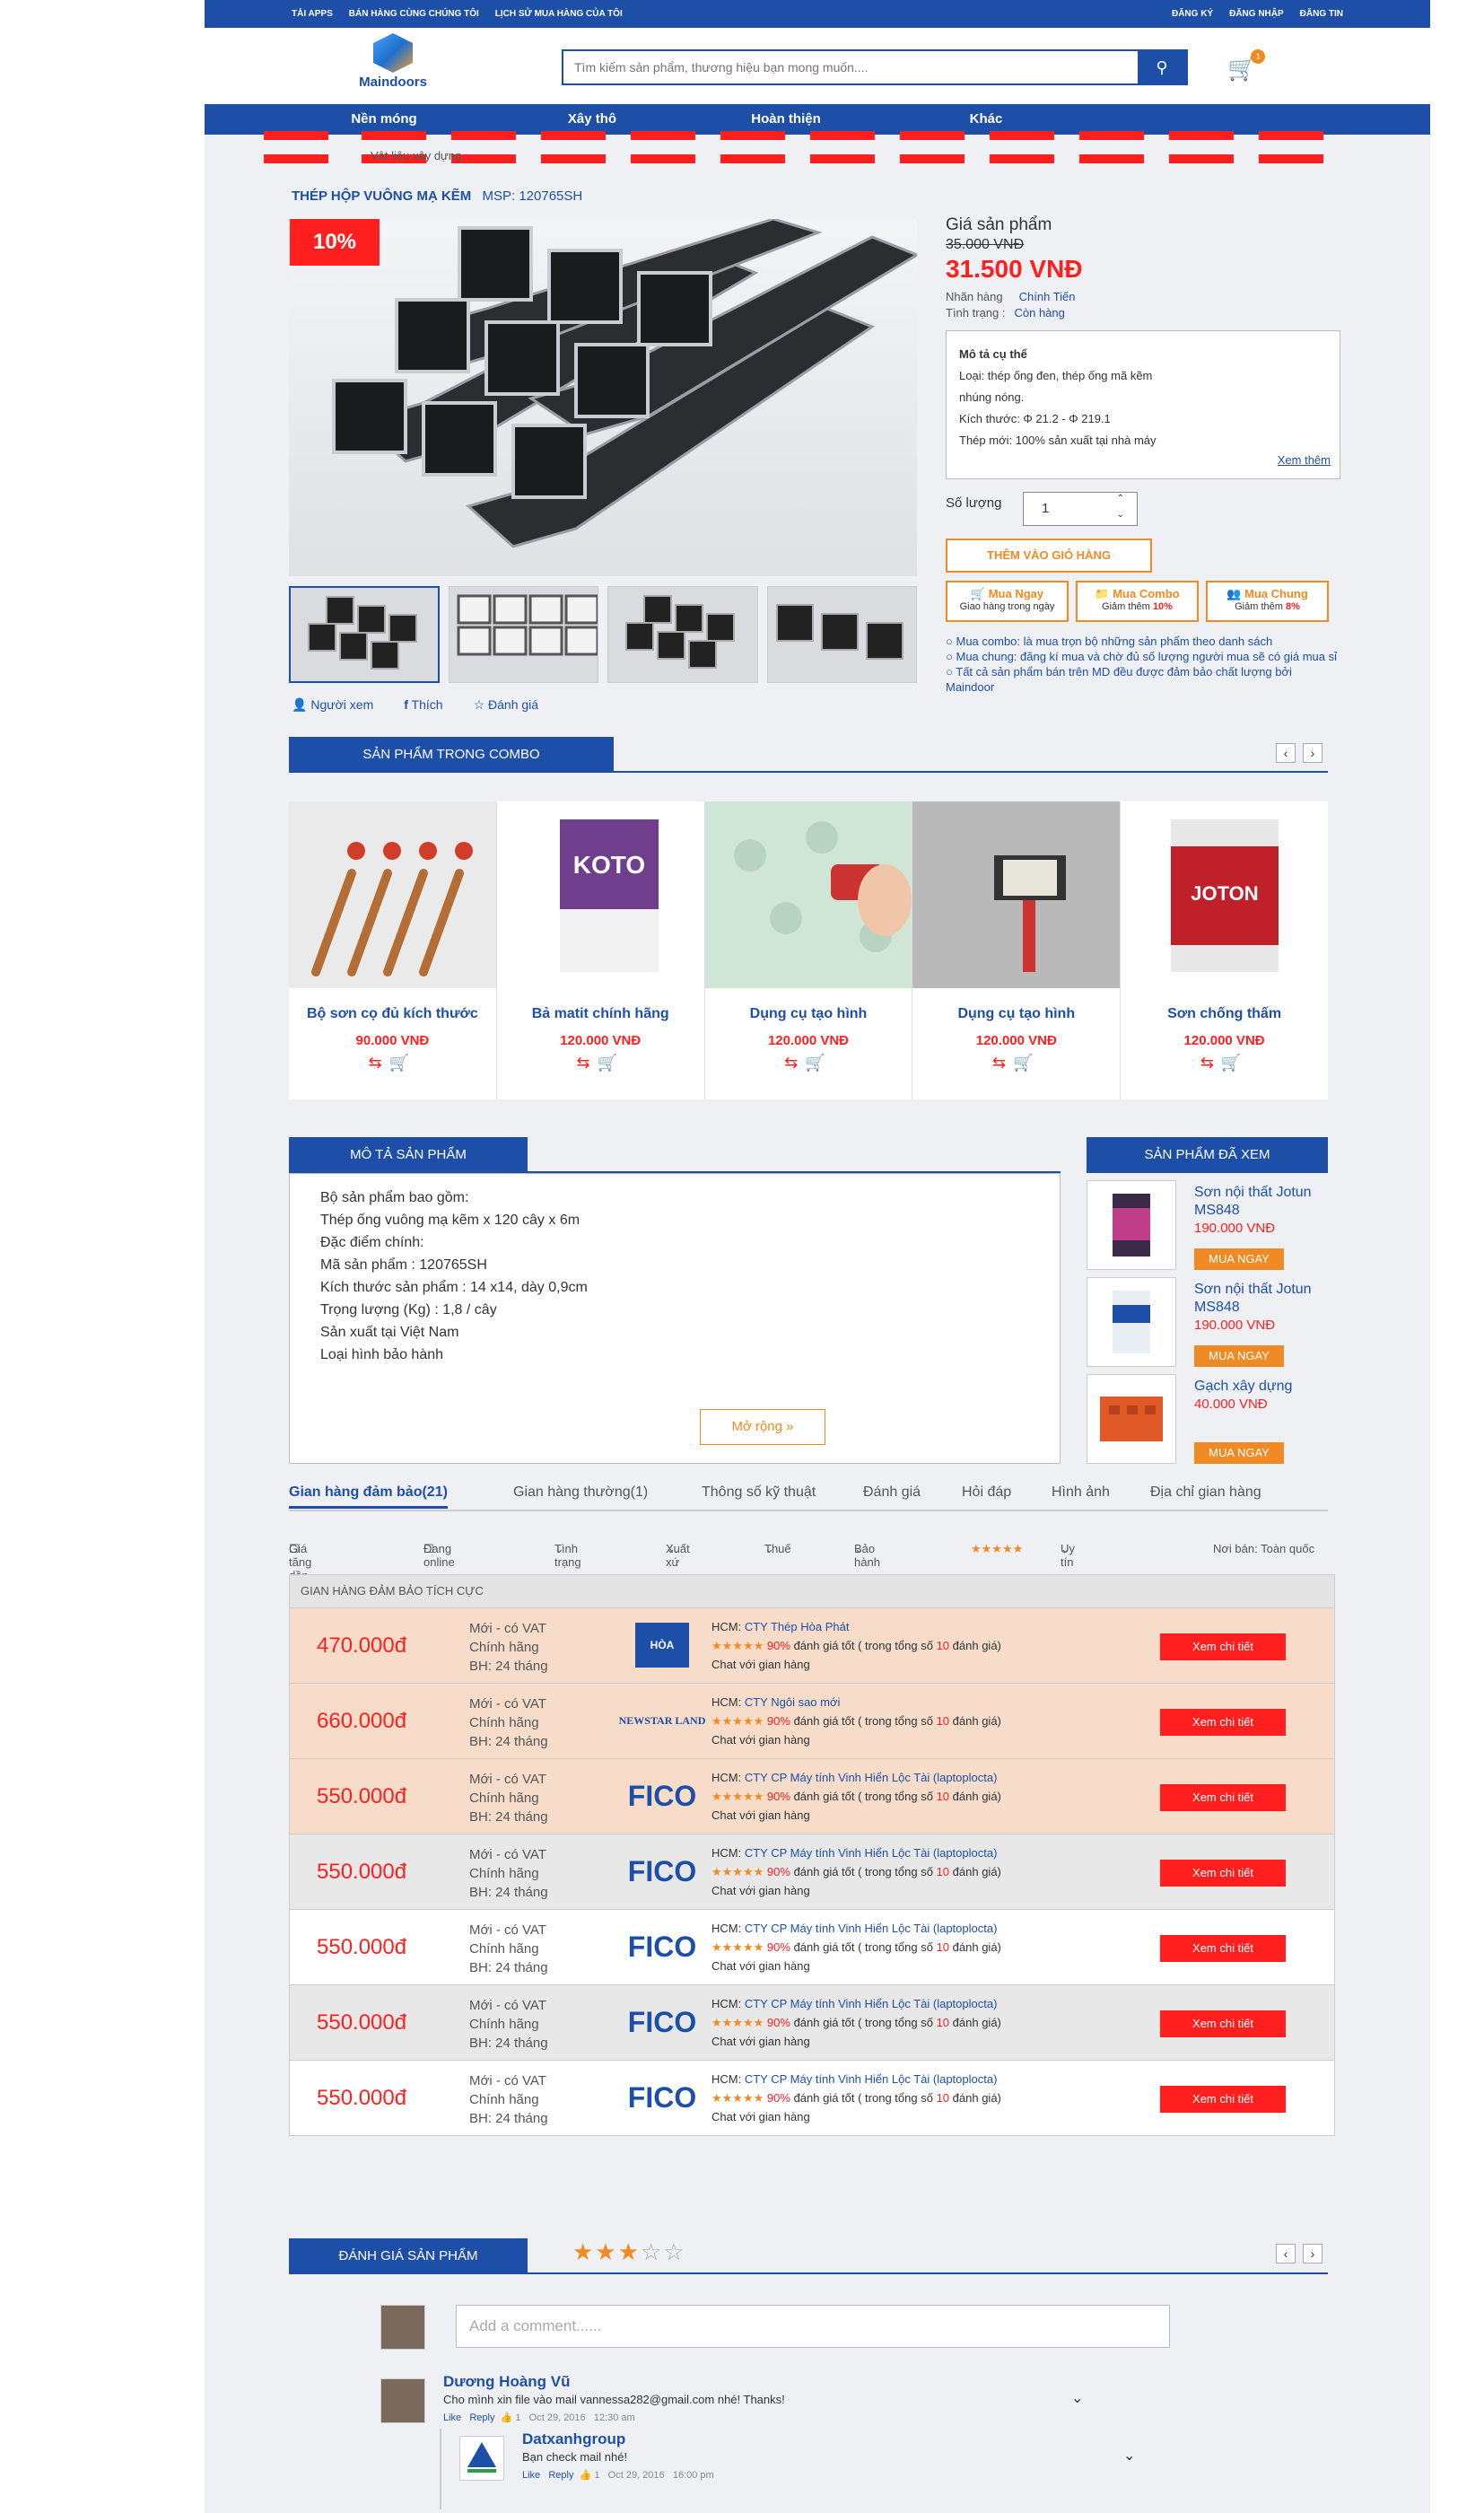  What do you see at coordinates (393, 950) in the screenshot?
I see `combo-item: Bộ sơn cọ đủ kích thước 90.000 VNĐ ⇆🛒` at bounding box center [393, 950].